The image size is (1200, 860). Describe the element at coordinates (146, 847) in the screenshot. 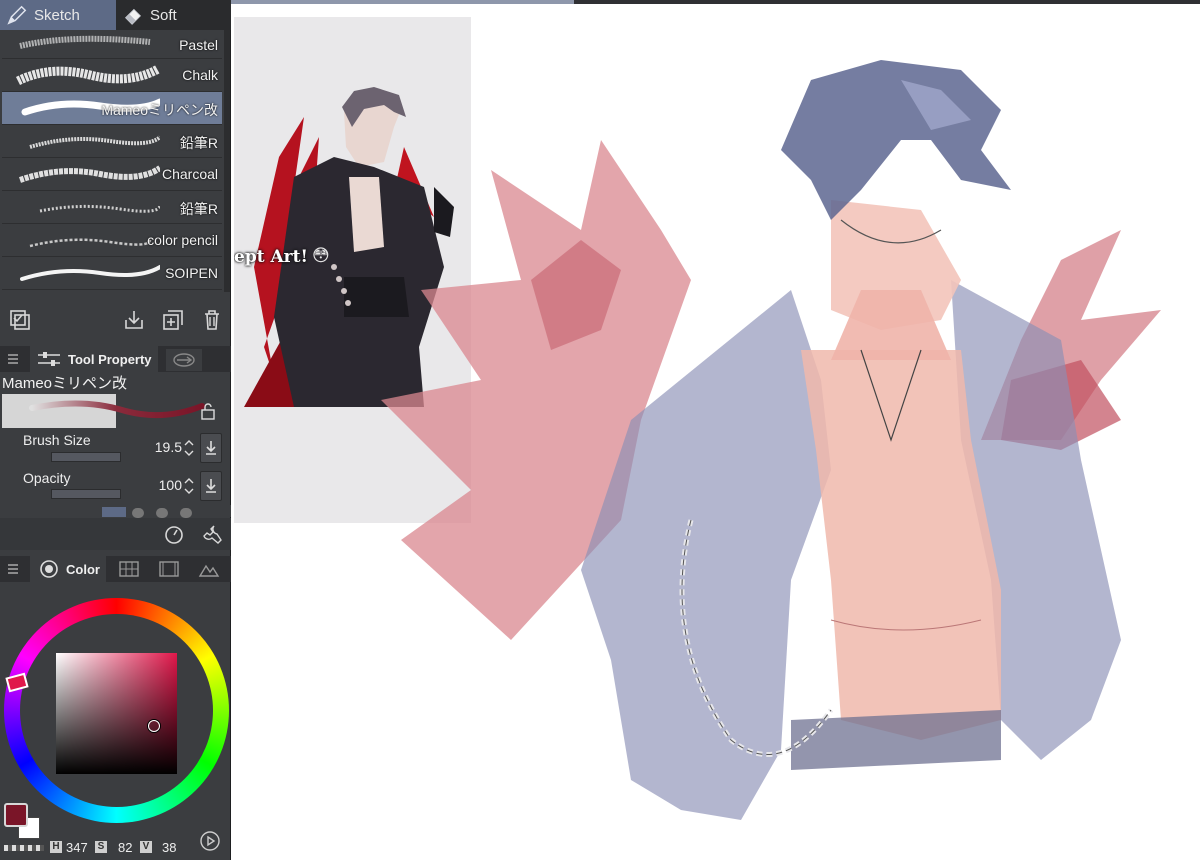

I see `v-label: V` at that location.